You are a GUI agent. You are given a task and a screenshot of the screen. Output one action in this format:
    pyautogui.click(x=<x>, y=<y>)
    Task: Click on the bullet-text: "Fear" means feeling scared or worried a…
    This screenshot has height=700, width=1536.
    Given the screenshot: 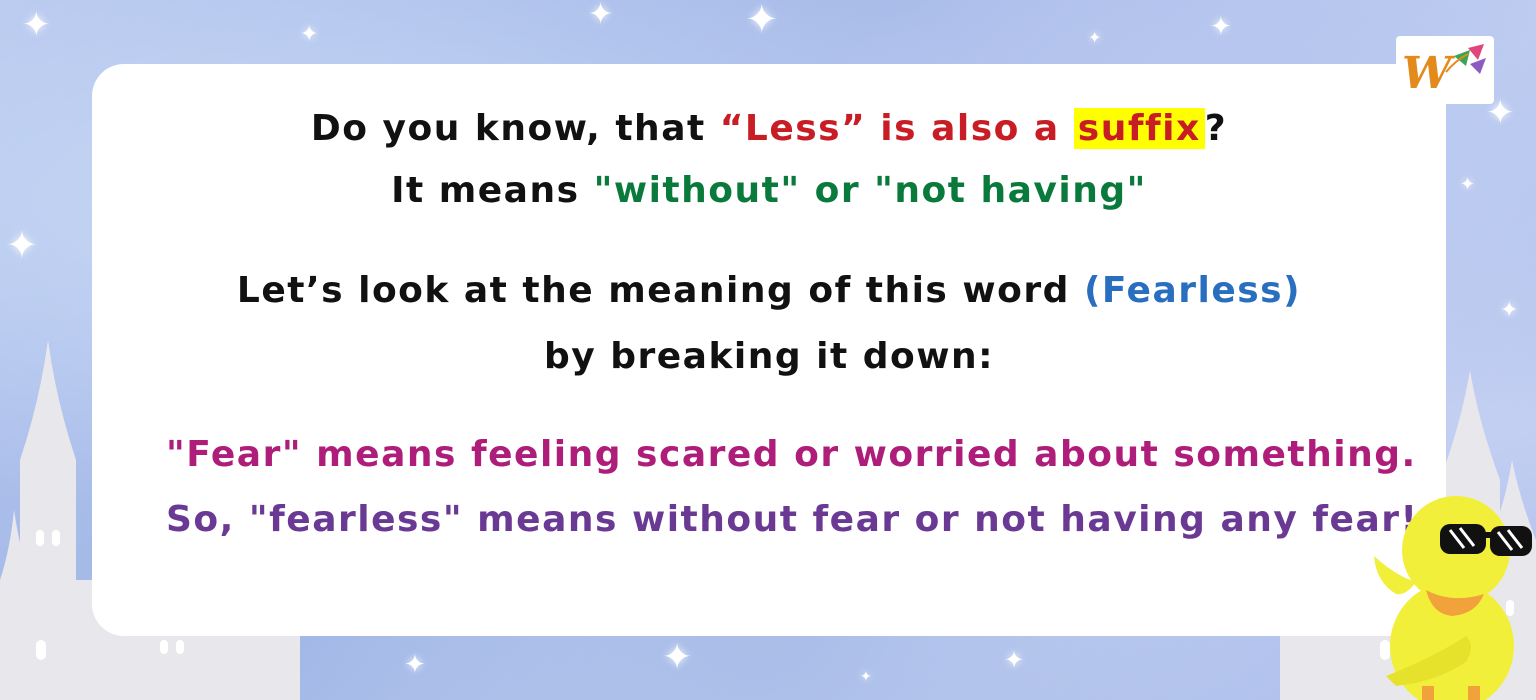 What is the action you would take?
    pyautogui.click(x=791, y=454)
    